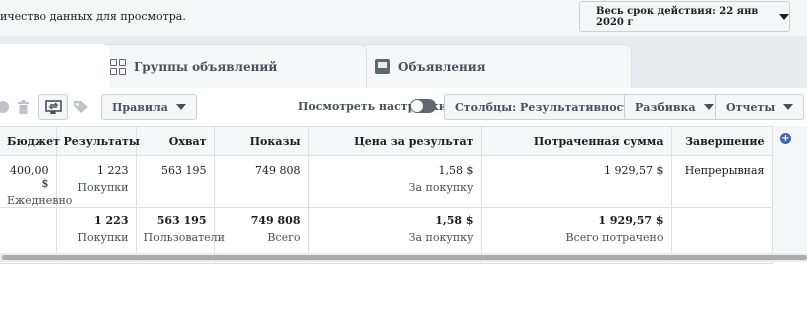 This screenshot has height=310, width=807. Describe the element at coordinates (184, 237) in the screenshot. I see `total-reach-sub: Пользователи` at that location.